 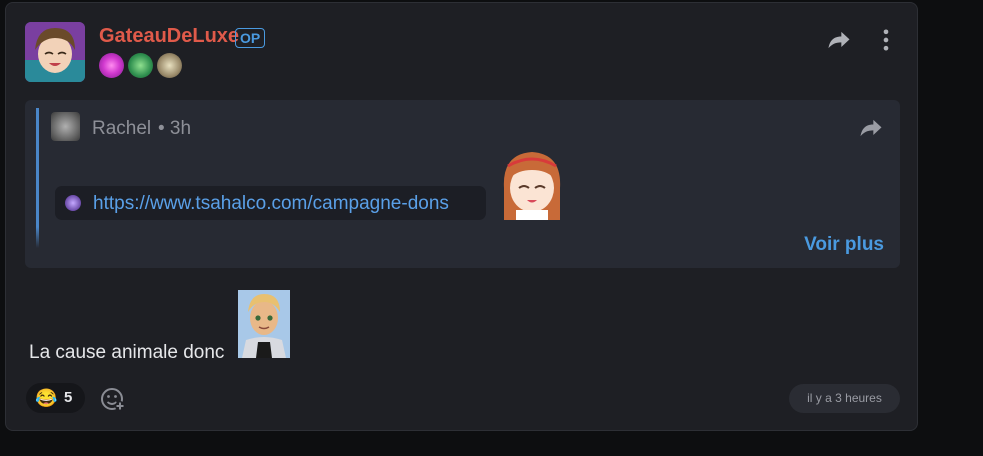 I want to click on anime-girl-emote-icon, so click(x=532, y=184).